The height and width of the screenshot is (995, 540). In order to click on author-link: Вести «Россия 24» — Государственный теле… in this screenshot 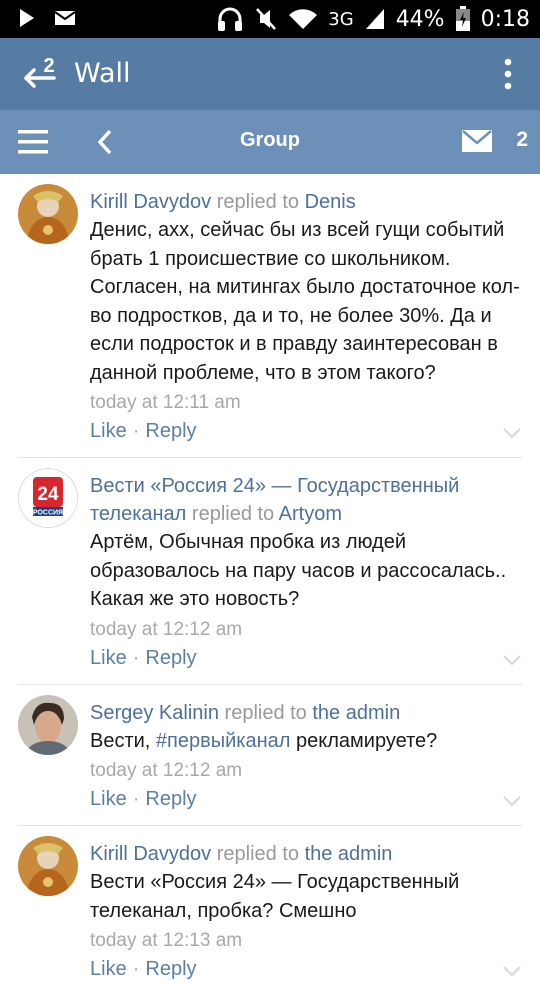, I will do `click(274, 500)`.